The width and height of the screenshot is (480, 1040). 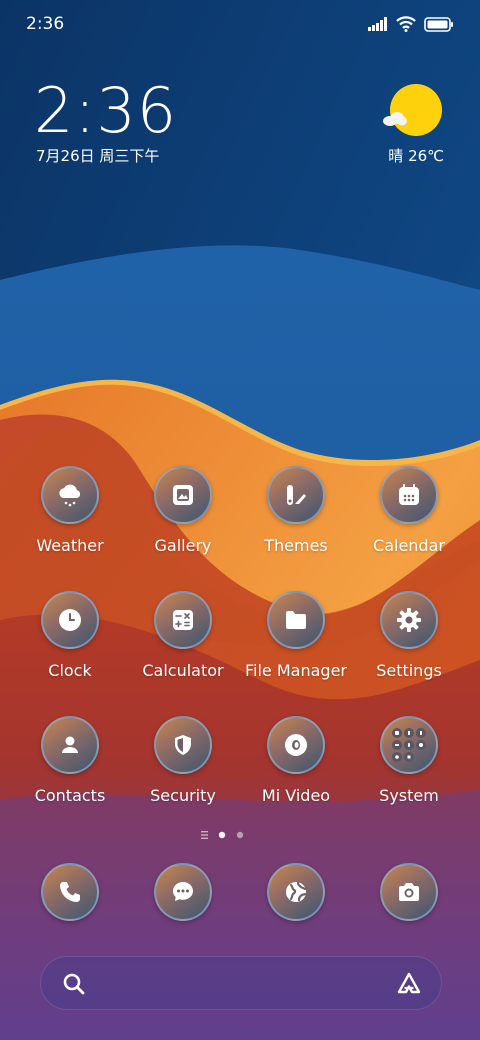 I want to click on app-themes: Themes, so click(x=296, y=510).